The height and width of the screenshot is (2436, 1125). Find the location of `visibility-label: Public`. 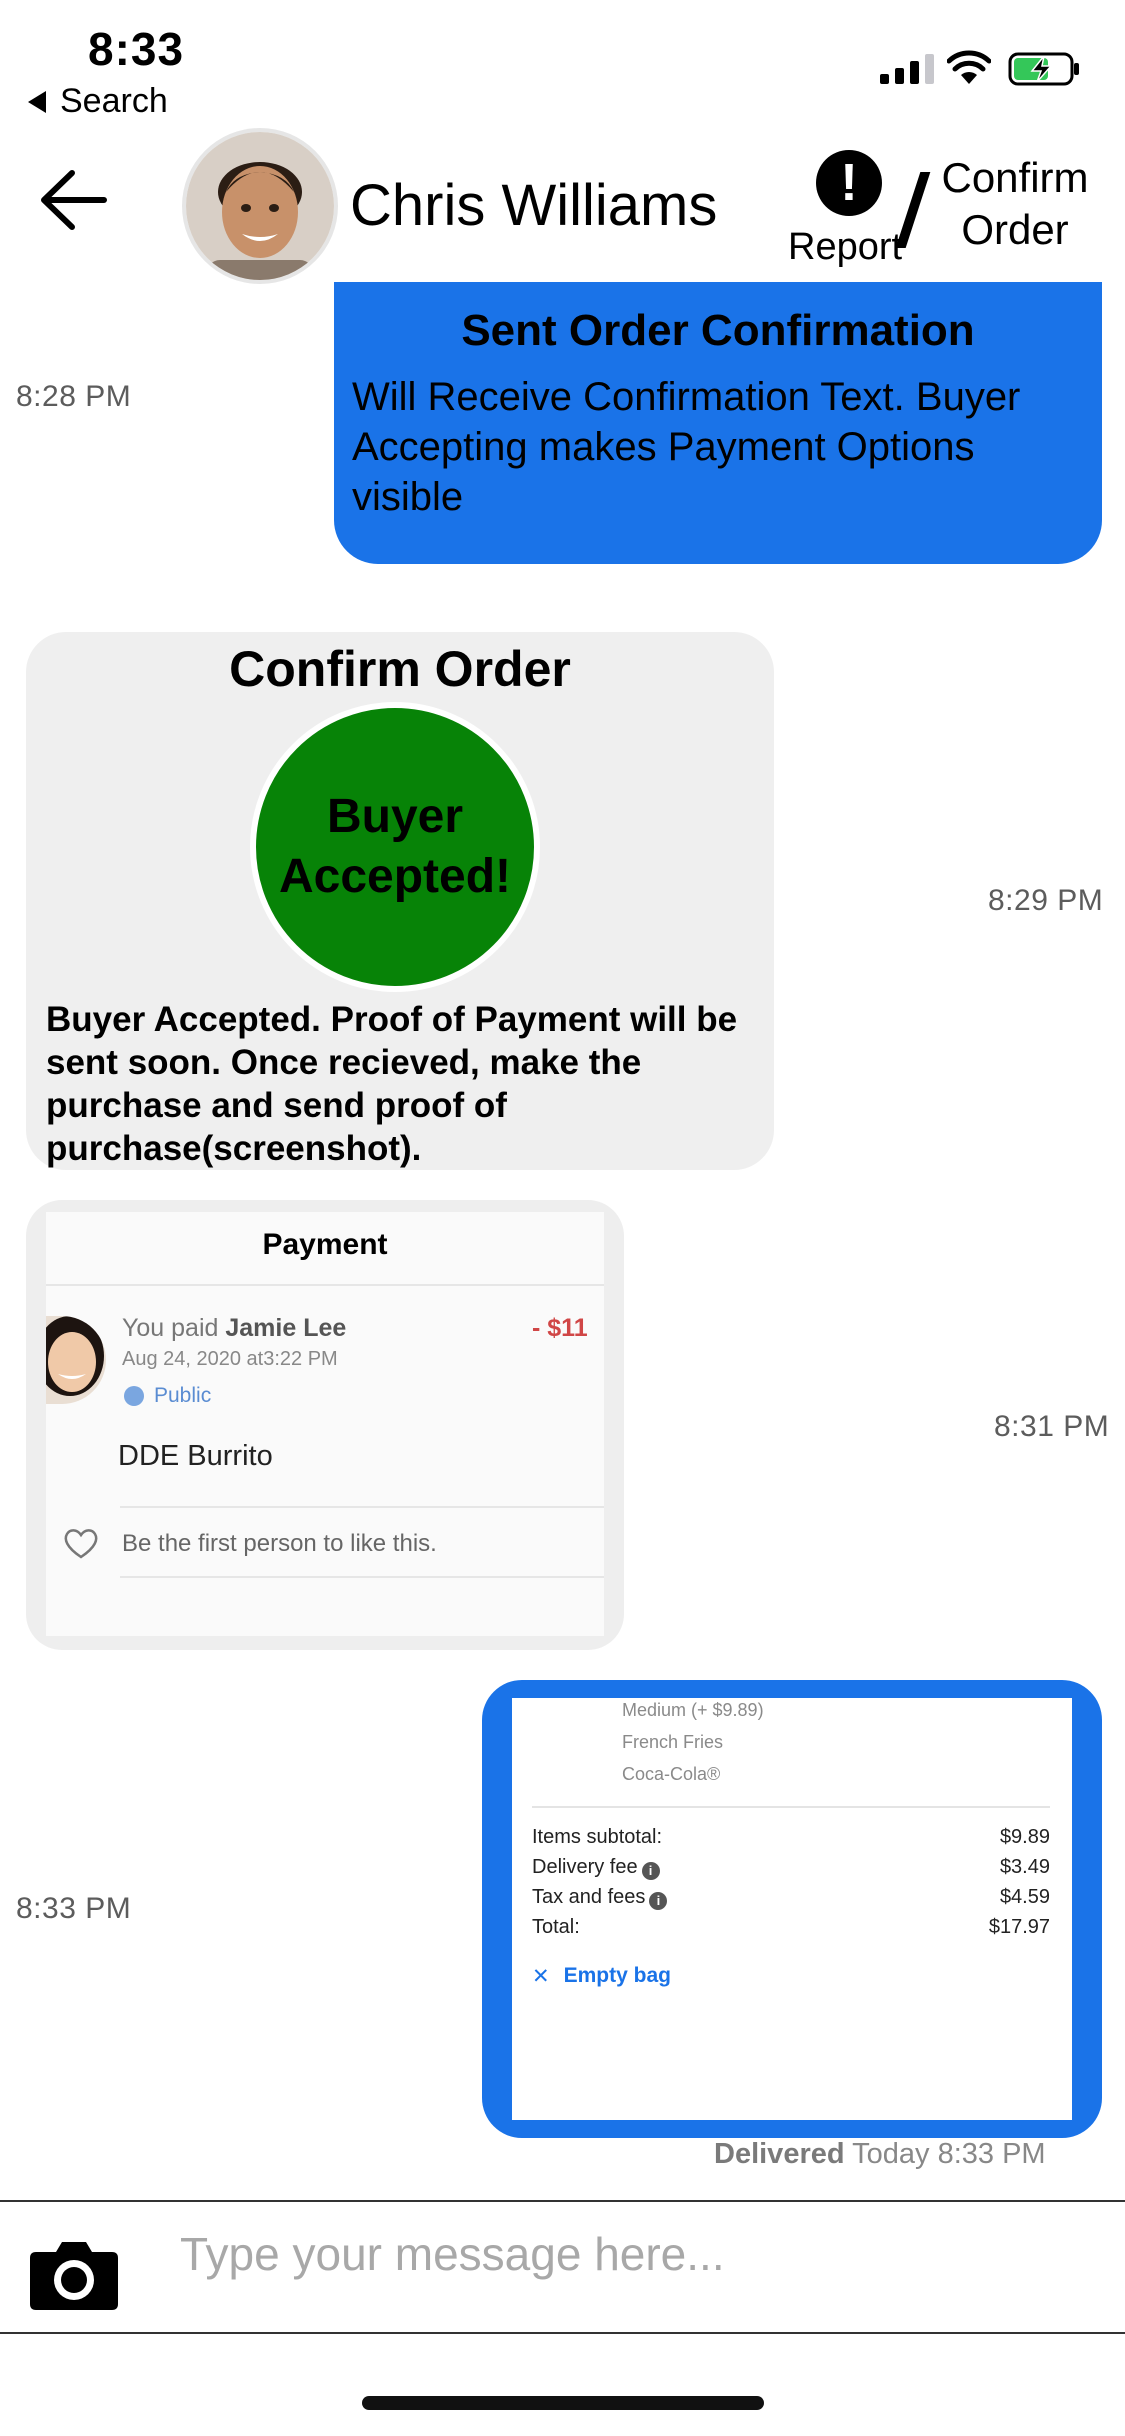

visibility-label: Public is located at coordinates (183, 1395).